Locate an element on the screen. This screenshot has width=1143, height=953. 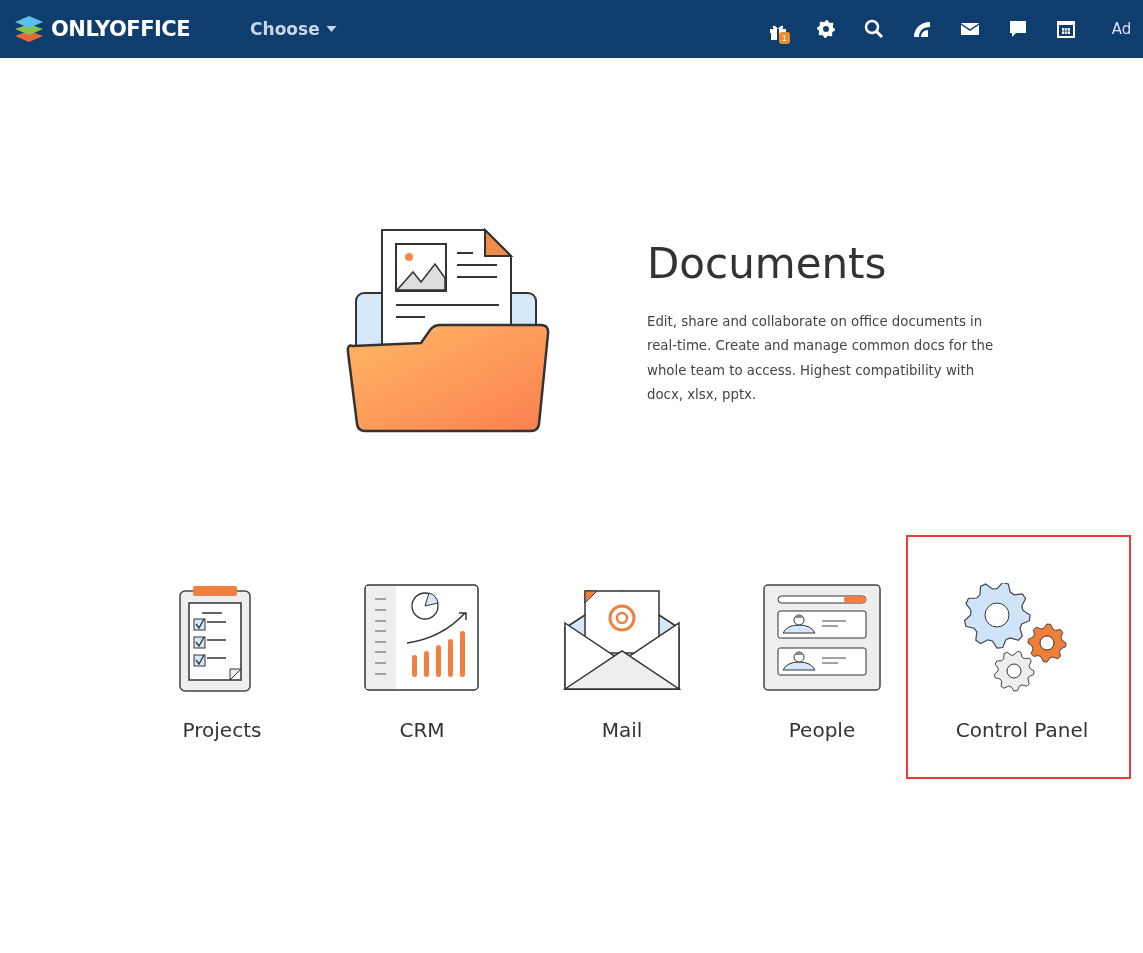
module-label: CRM is located at coordinates (422, 730).